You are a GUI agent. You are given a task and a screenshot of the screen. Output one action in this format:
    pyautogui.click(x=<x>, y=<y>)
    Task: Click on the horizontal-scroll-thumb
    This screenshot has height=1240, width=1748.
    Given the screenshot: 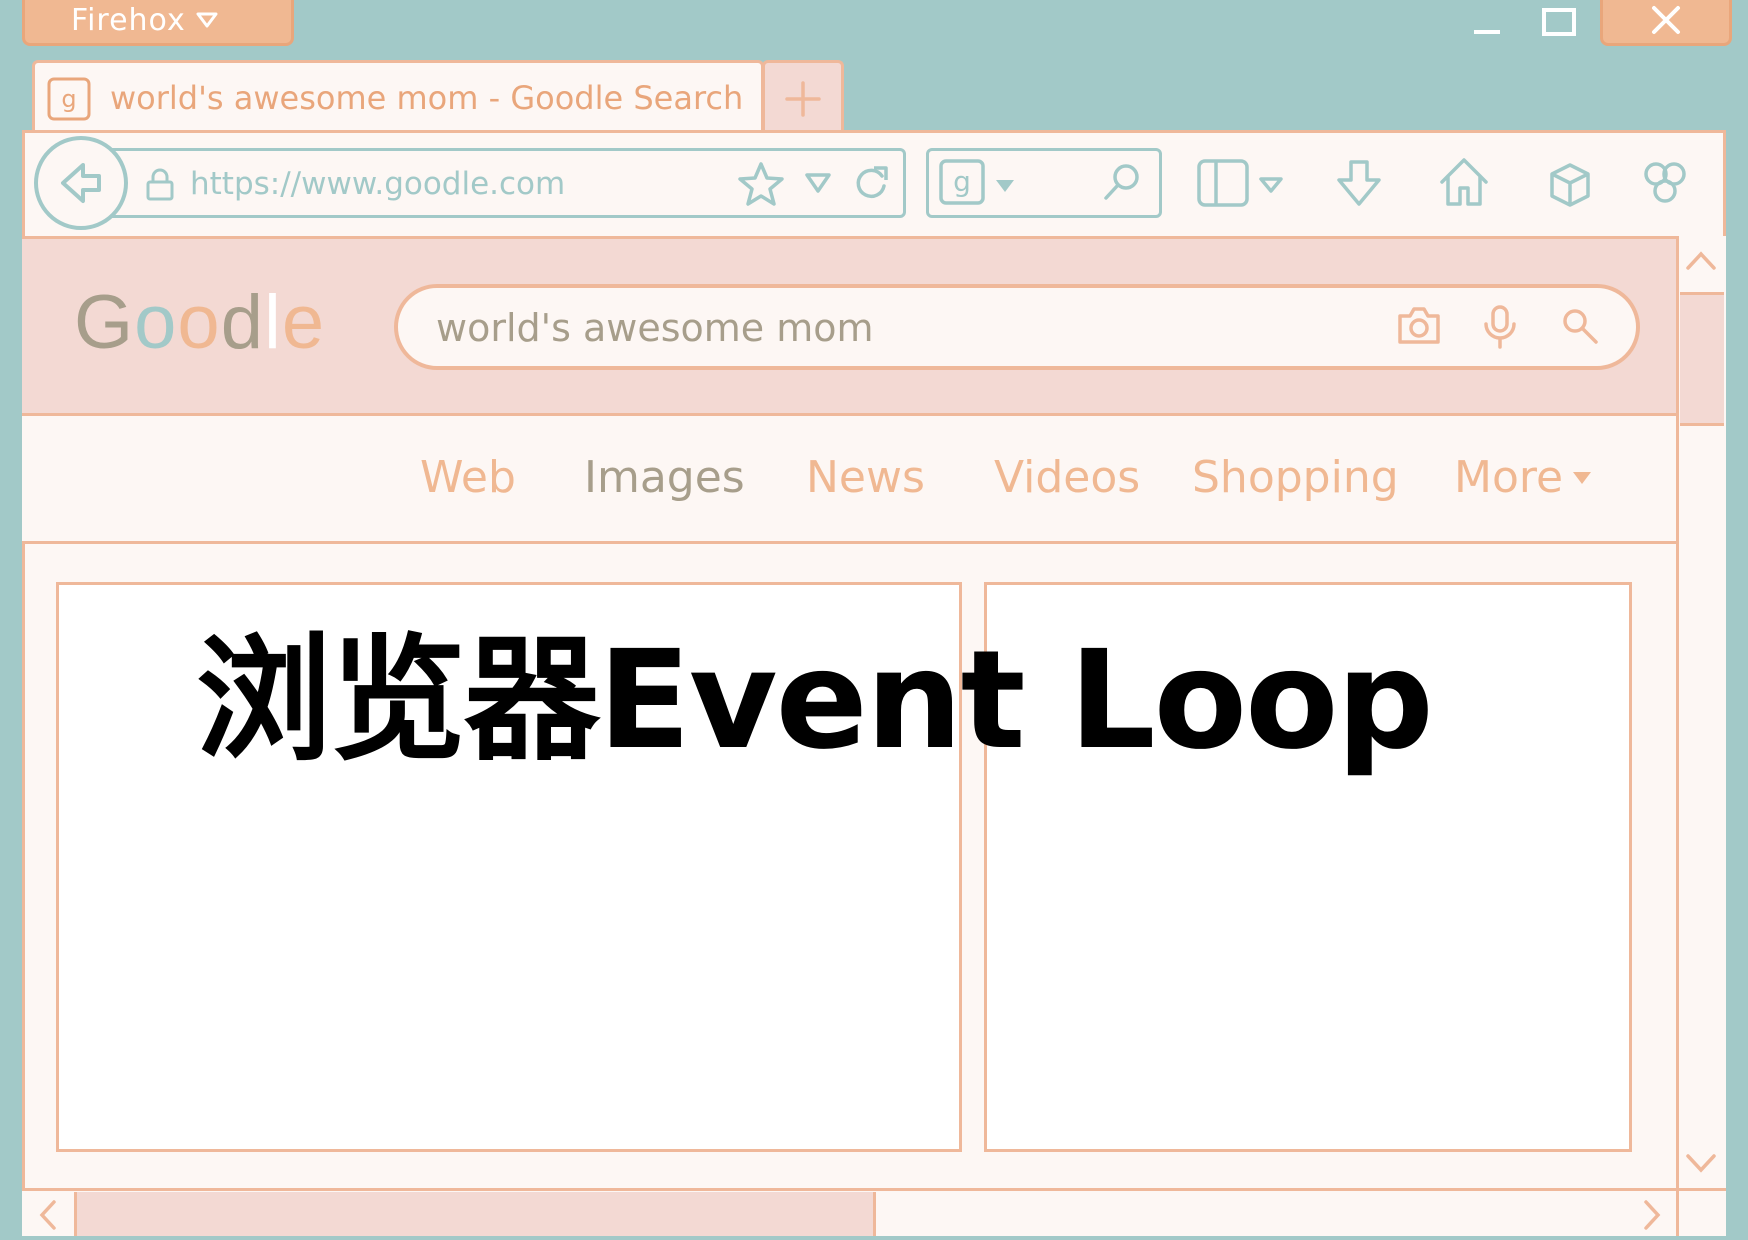 What is the action you would take?
    pyautogui.click(x=475, y=1214)
    